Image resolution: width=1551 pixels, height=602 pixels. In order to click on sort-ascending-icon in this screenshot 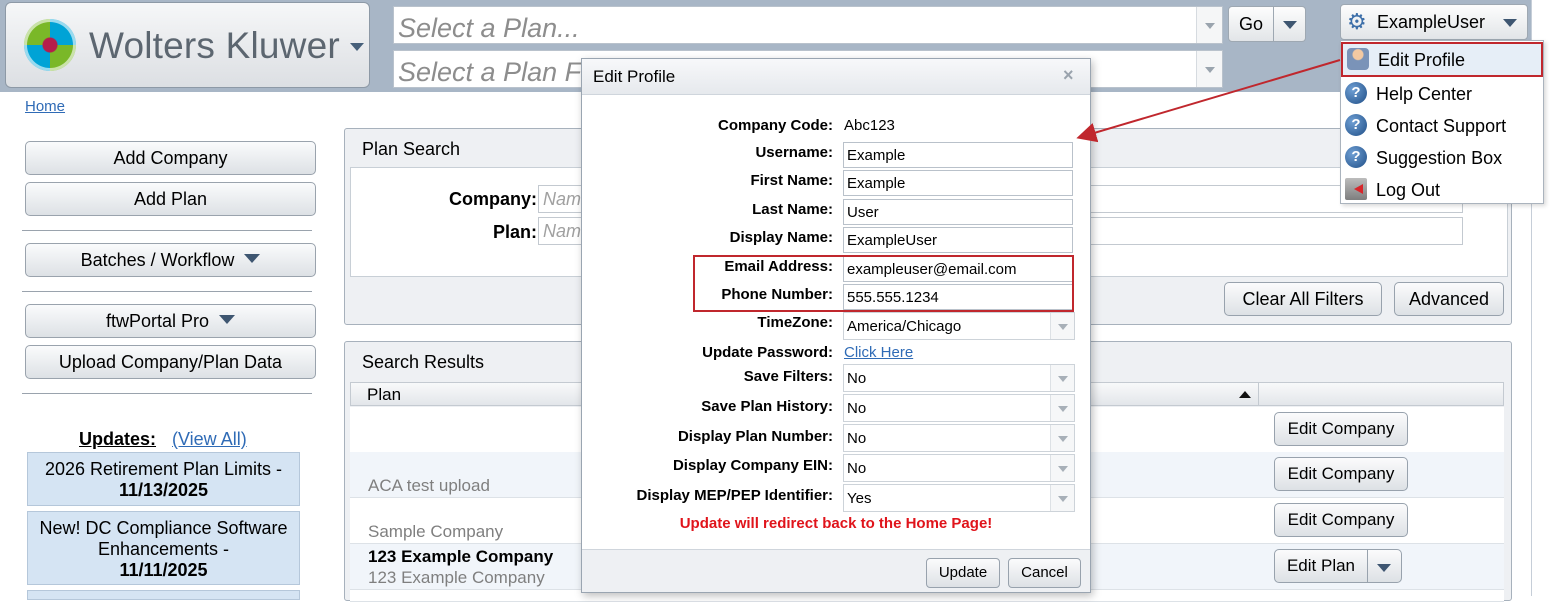, I will do `click(1245, 394)`.